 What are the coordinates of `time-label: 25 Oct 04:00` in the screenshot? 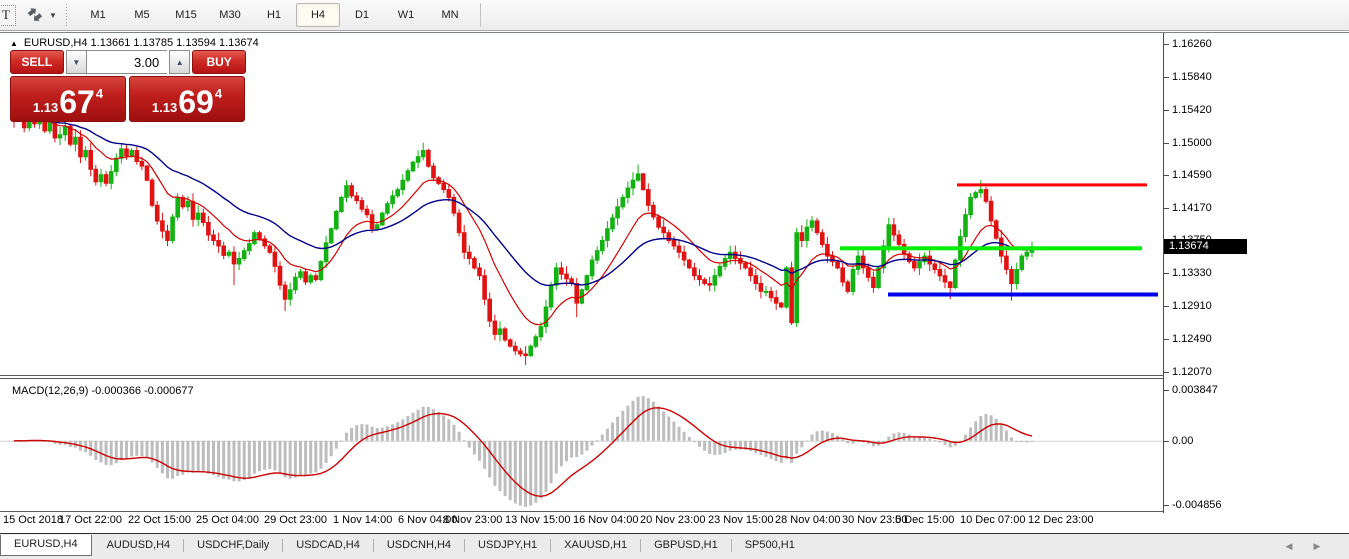 It's located at (227, 520).